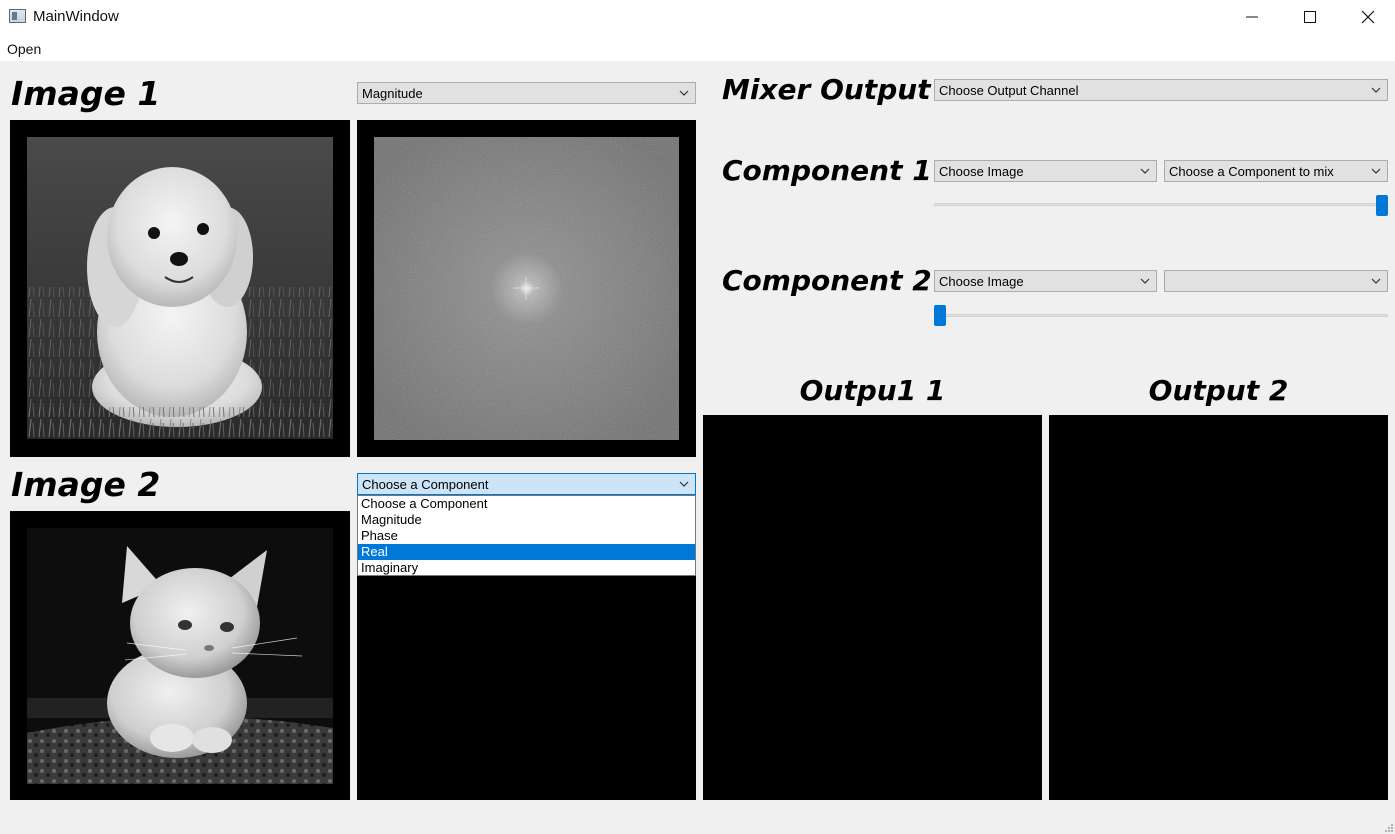 This screenshot has width=1395, height=834. I want to click on image2-photo-kitten, so click(180, 656).